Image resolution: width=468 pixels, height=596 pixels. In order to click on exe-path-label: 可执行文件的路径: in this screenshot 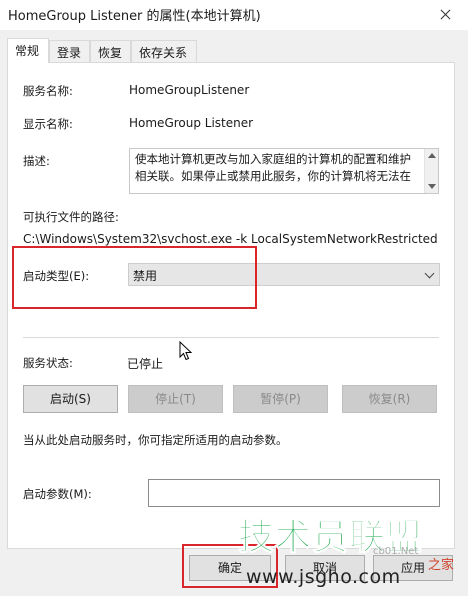, I will do `click(71, 217)`.